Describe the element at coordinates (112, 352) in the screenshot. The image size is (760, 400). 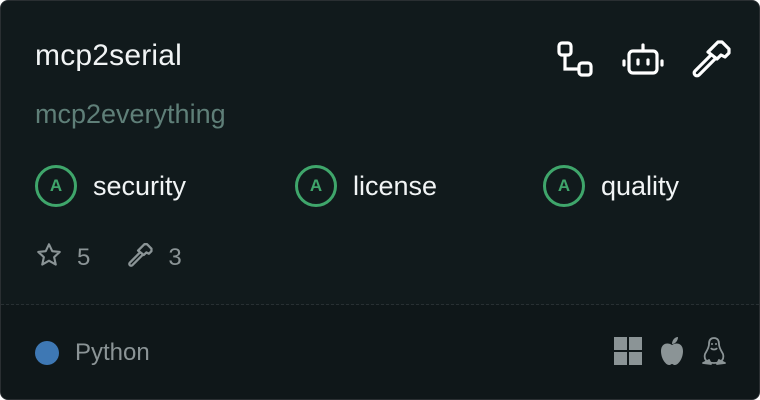
I see `language-name: Python` at that location.